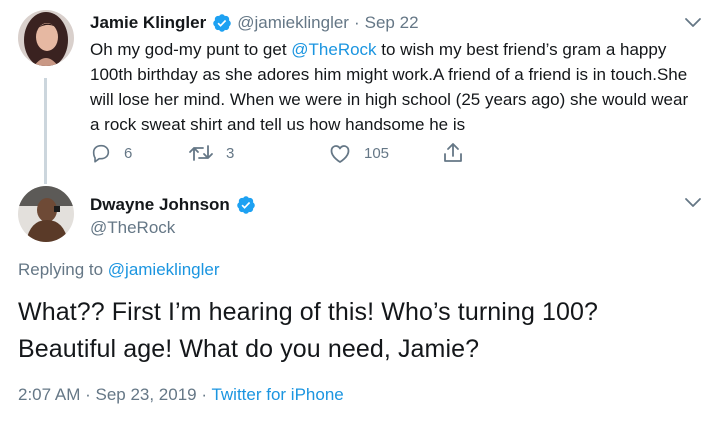 The image size is (720, 425). Describe the element at coordinates (230, 153) in the screenshot. I see `retweet-count: 3` at that location.